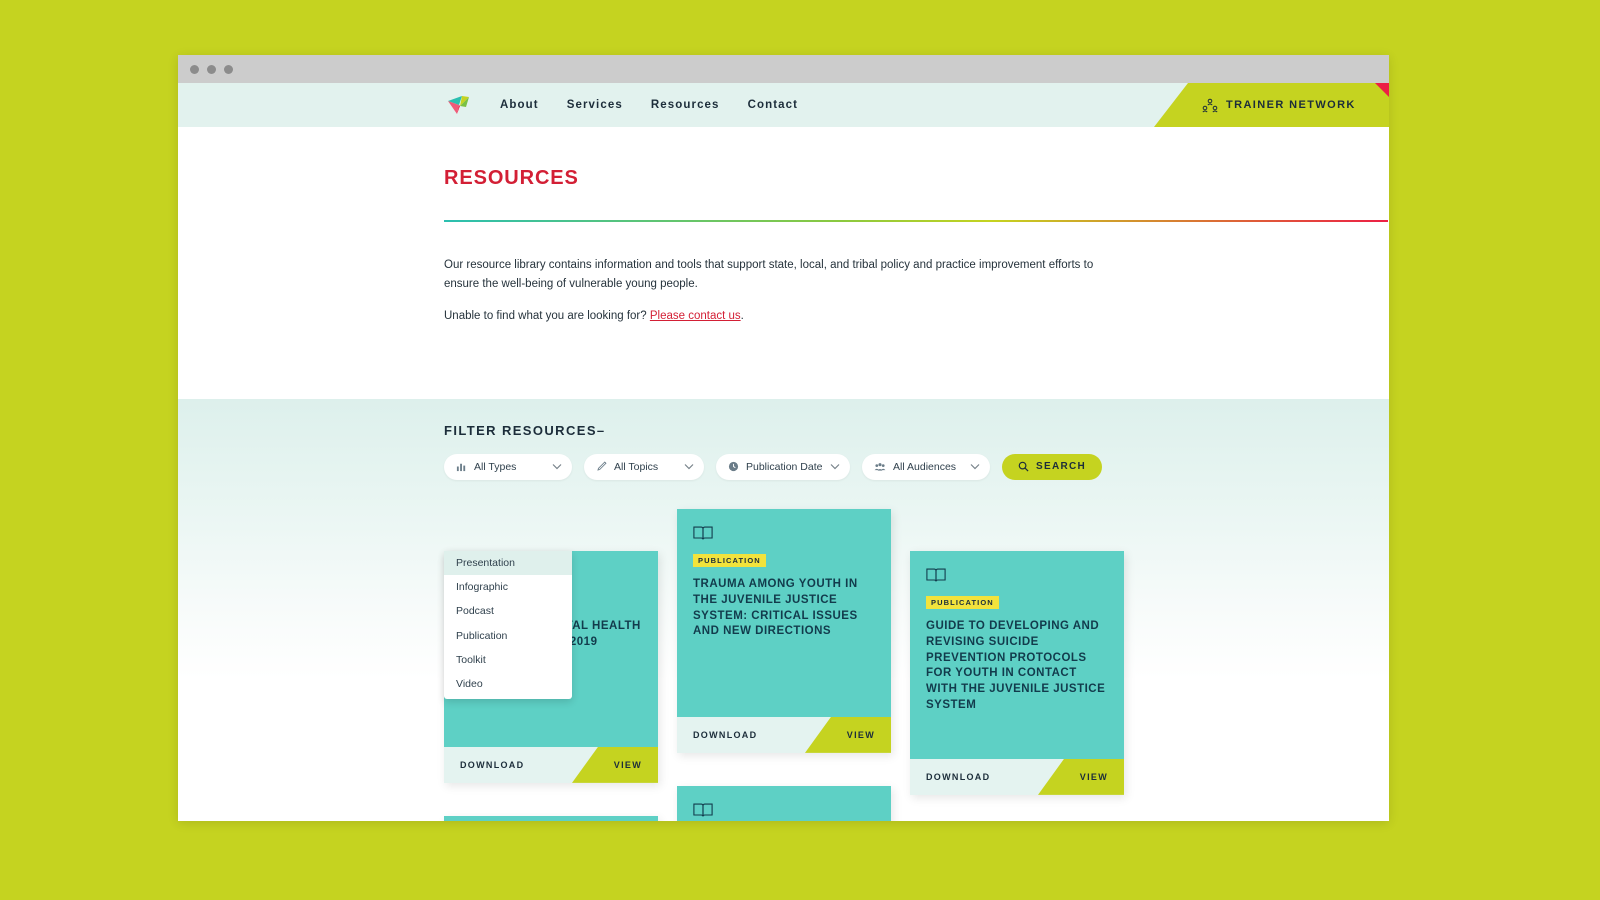 This screenshot has width=1600, height=900. I want to click on resource-card: PUBLICATION, so click(551, 818).